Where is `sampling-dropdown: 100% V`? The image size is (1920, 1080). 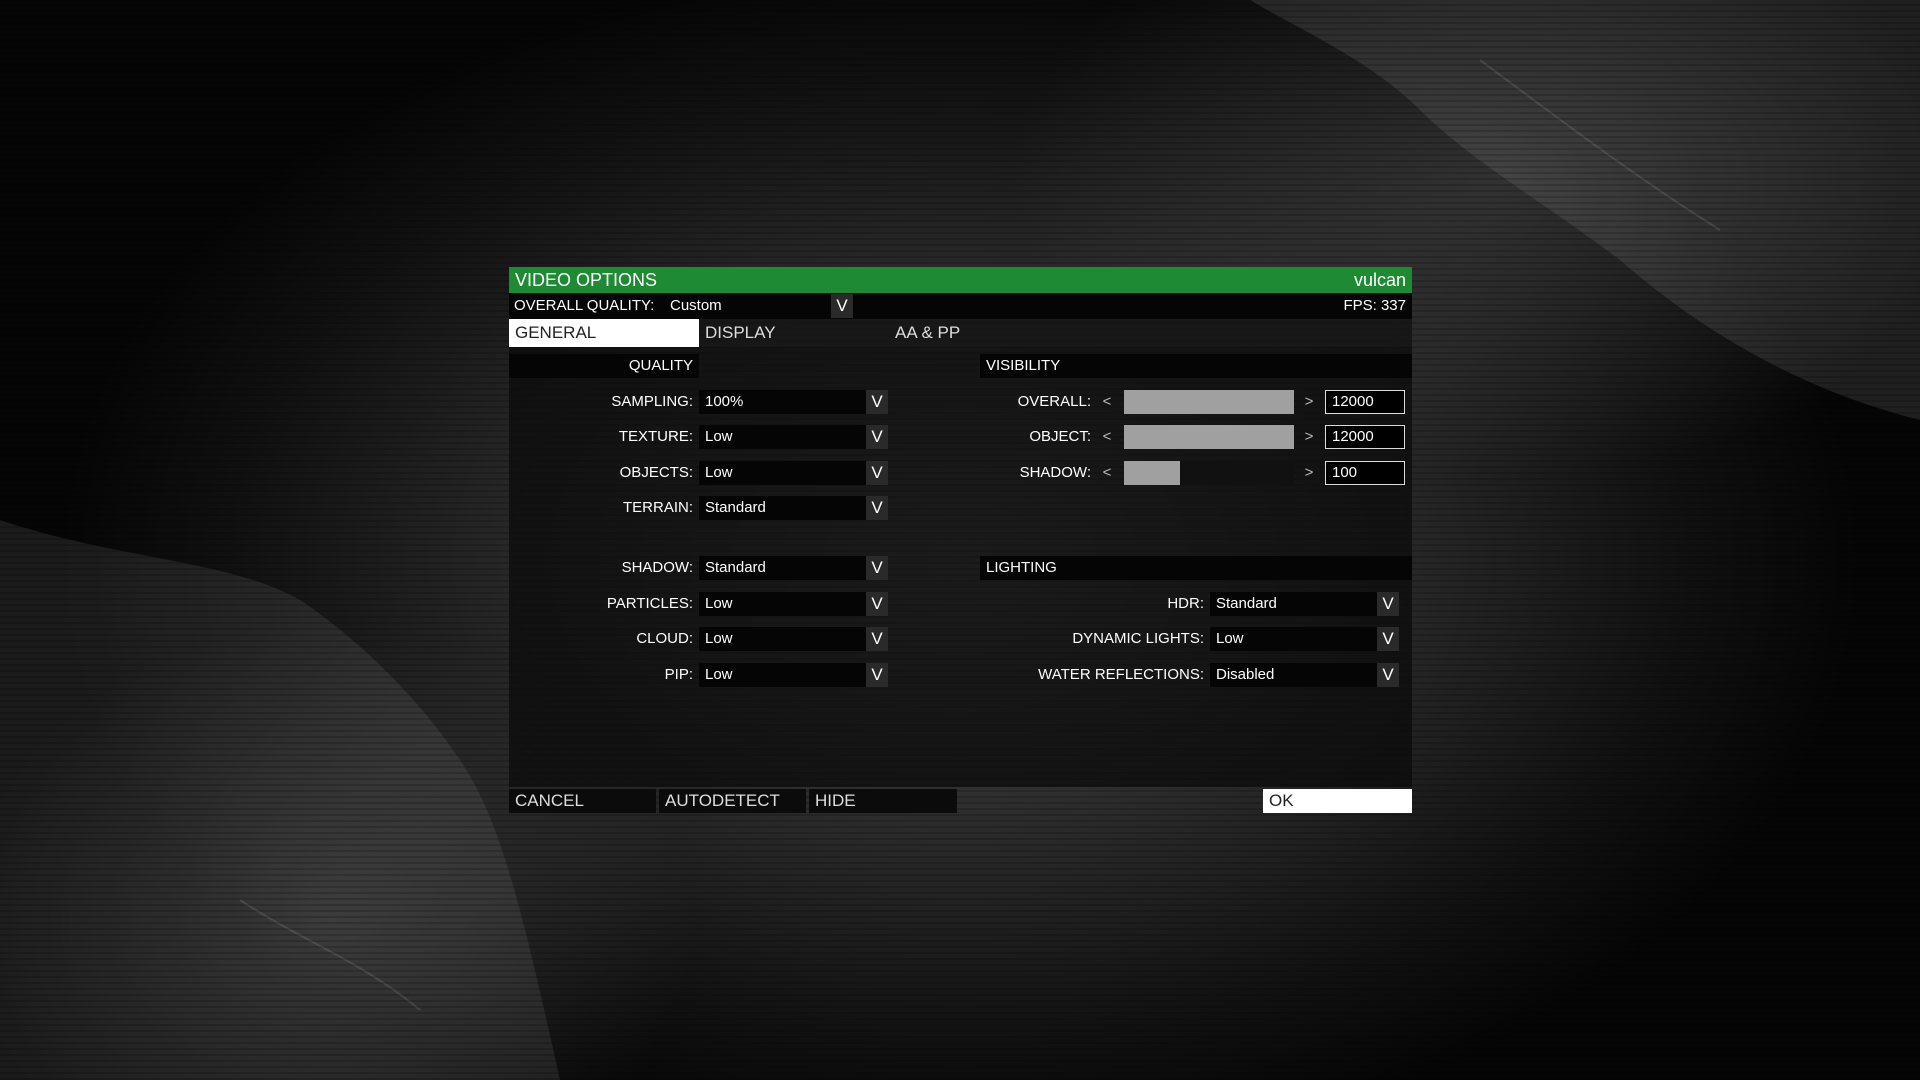 sampling-dropdown: 100% V is located at coordinates (793, 402).